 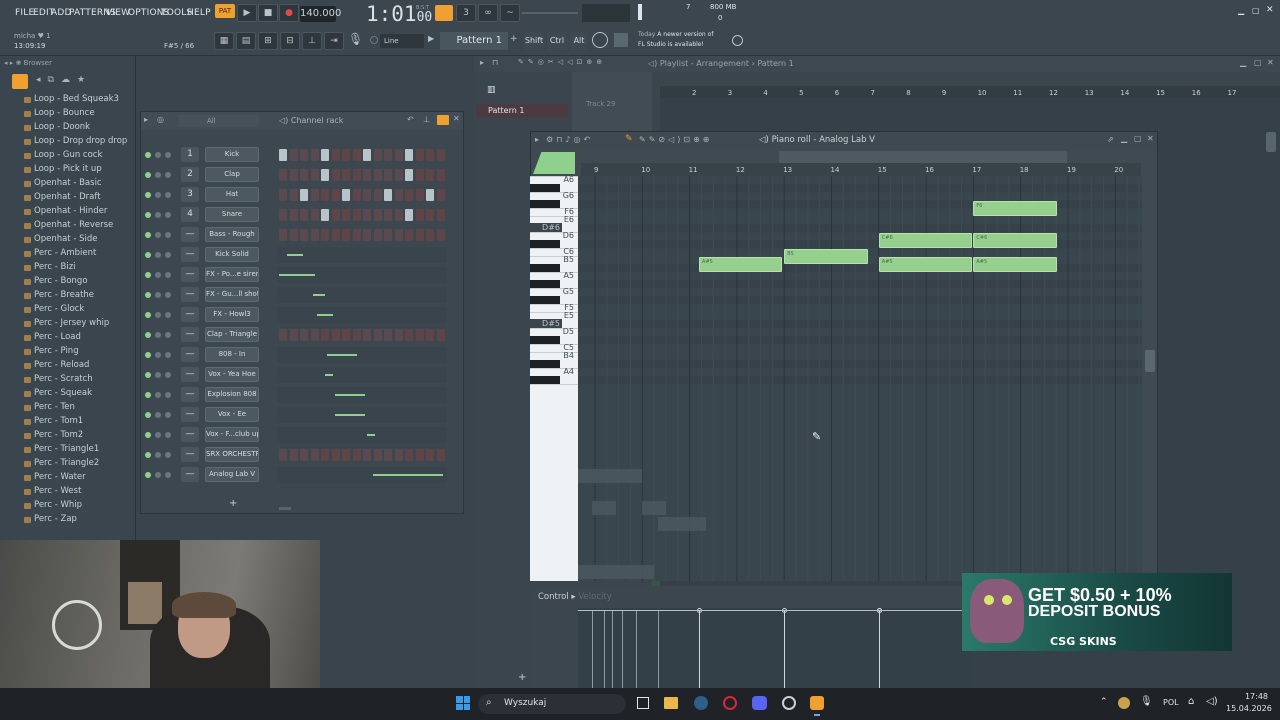 What do you see at coordinates (70, 211) in the screenshot?
I see `browser-item: Openhat - Hinder` at bounding box center [70, 211].